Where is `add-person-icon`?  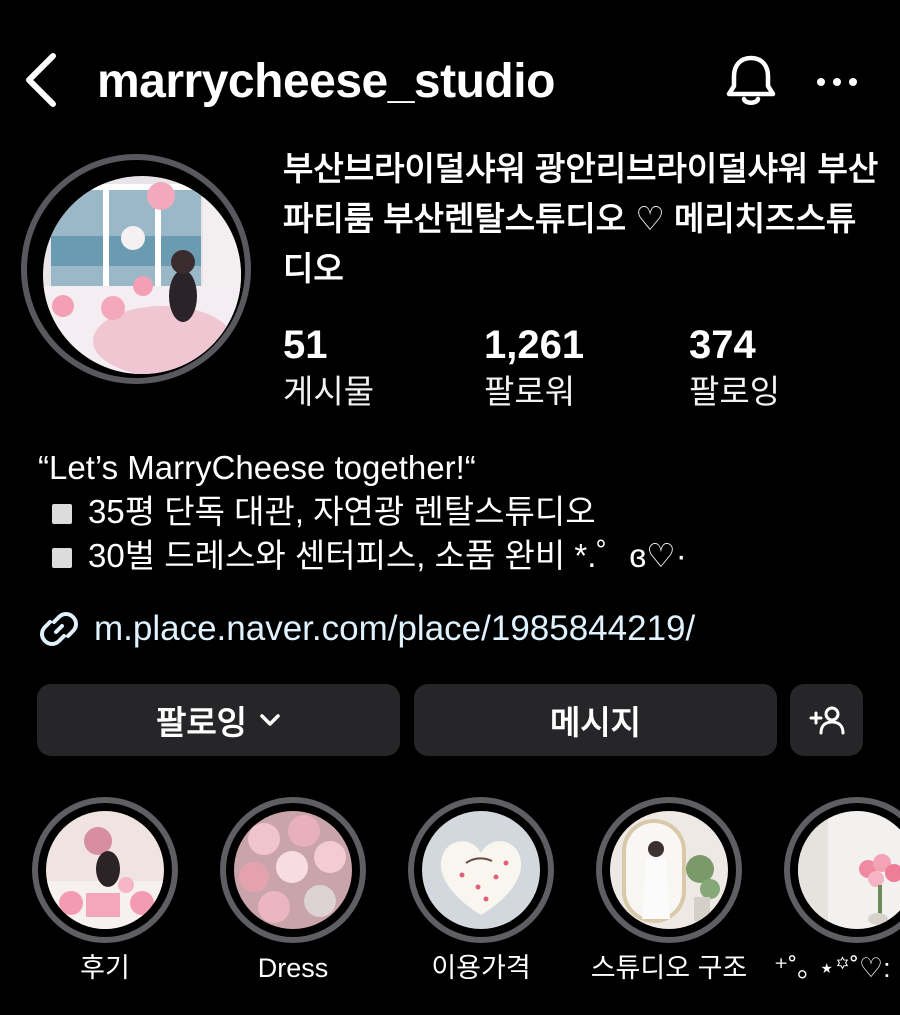
add-person-icon is located at coordinates (826, 720).